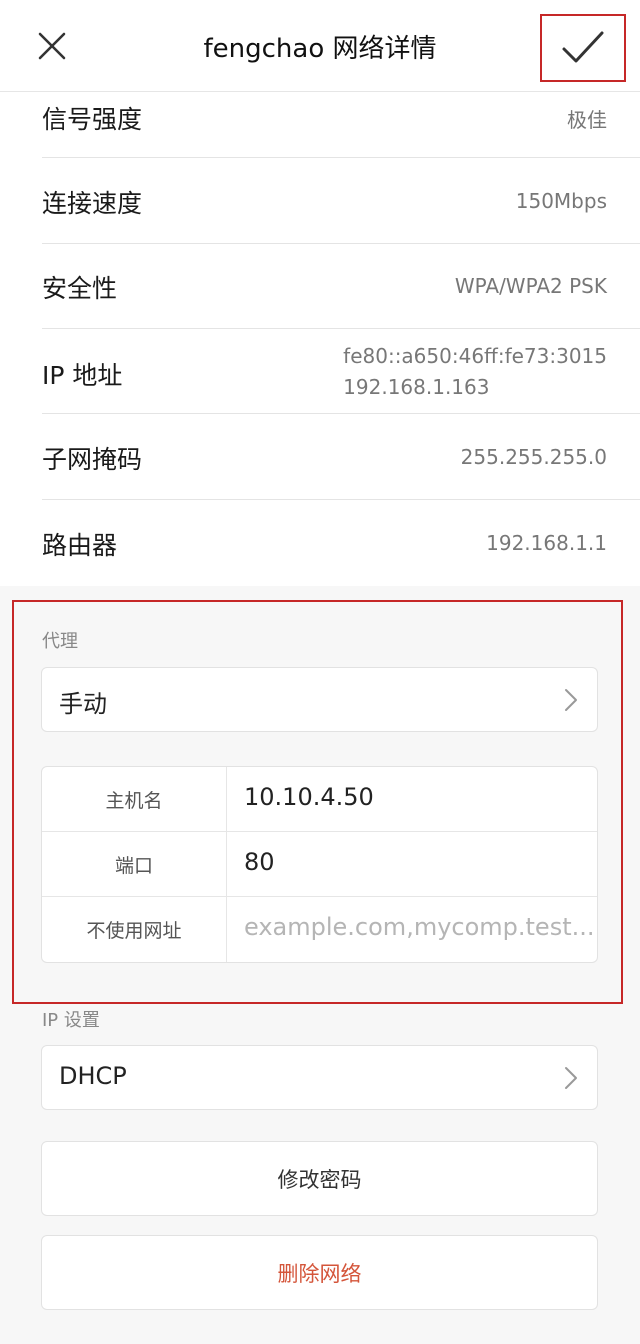 The image size is (640, 1344). What do you see at coordinates (341, 125) in the screenshot?
I see `info-row-signal: 信号强度 极佳` at bounding box center [341, 125].